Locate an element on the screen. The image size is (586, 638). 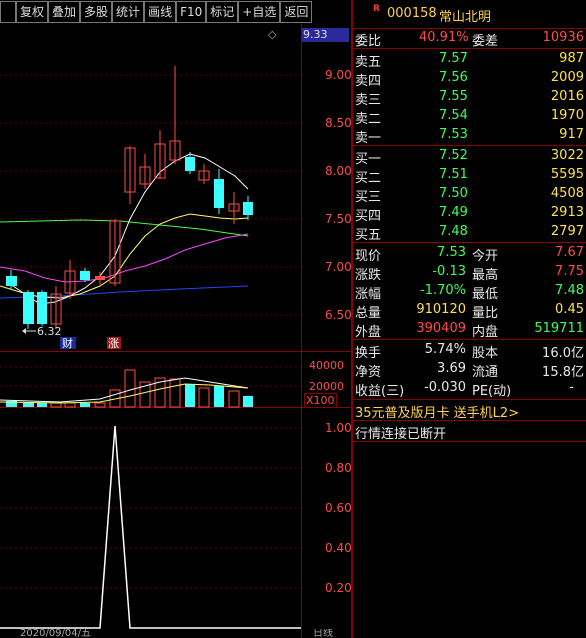
stat-label: 最低 is located at coordinates (485, 294).